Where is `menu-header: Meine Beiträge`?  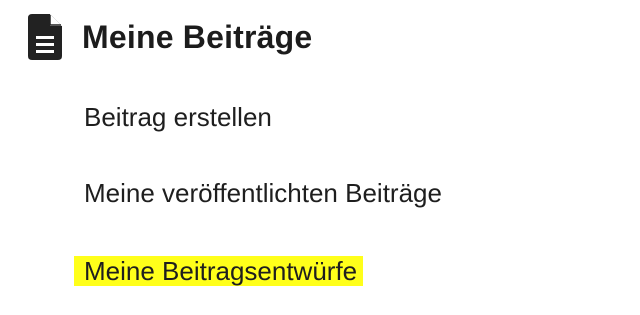
menu-header: Meine Beiträge is located at coordinates (170, 37).